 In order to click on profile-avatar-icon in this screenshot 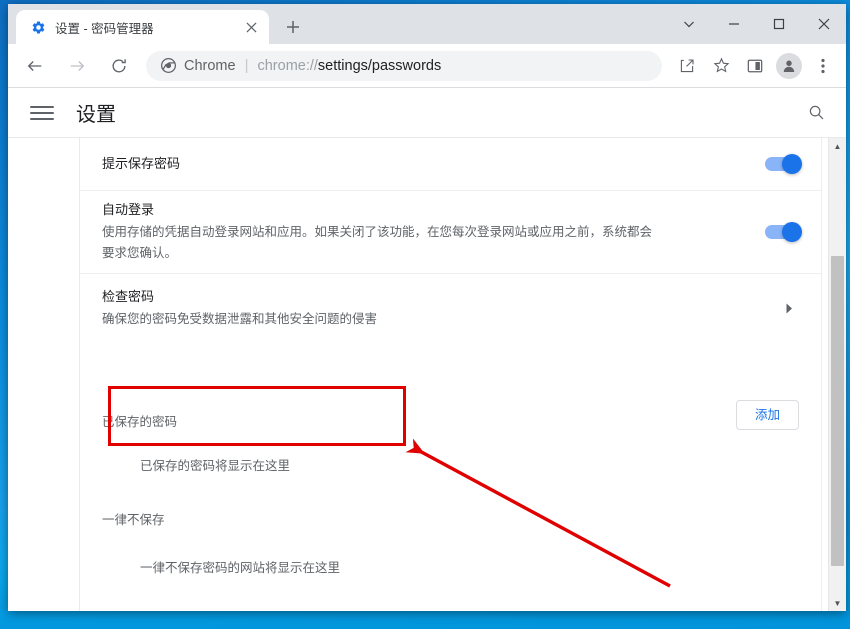, I will do `click(789, 65)`.